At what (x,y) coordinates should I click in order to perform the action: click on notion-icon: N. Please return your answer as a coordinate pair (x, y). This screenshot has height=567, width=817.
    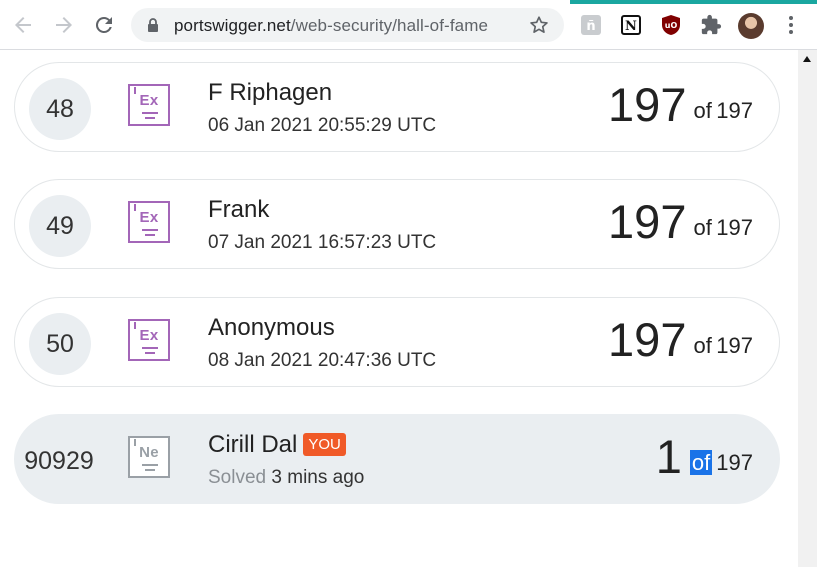
    Looking at the image, I should click on (631, 25).